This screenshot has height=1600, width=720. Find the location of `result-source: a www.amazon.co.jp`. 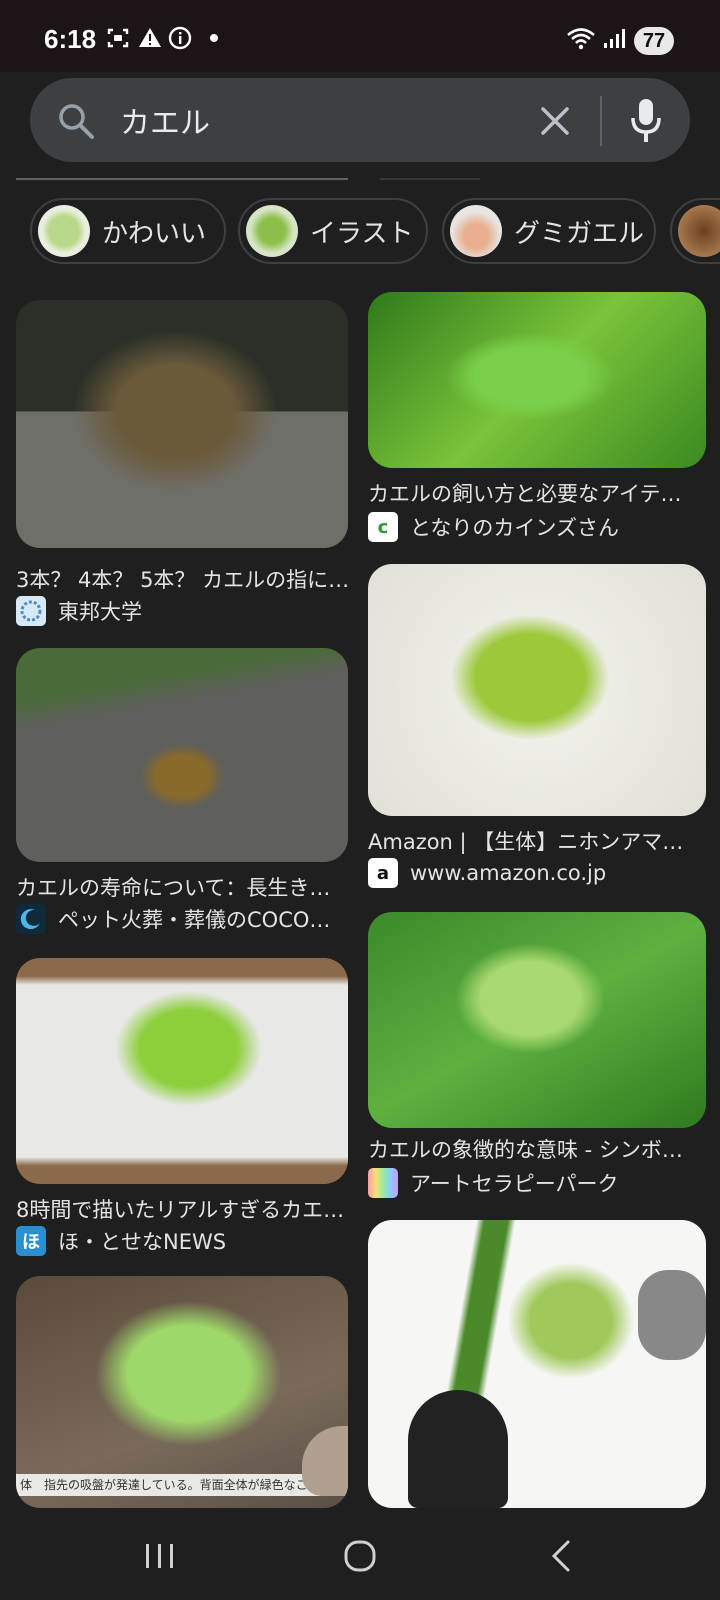

result-source: a www.amazon.co.jp is located at coordinates (487, 873).